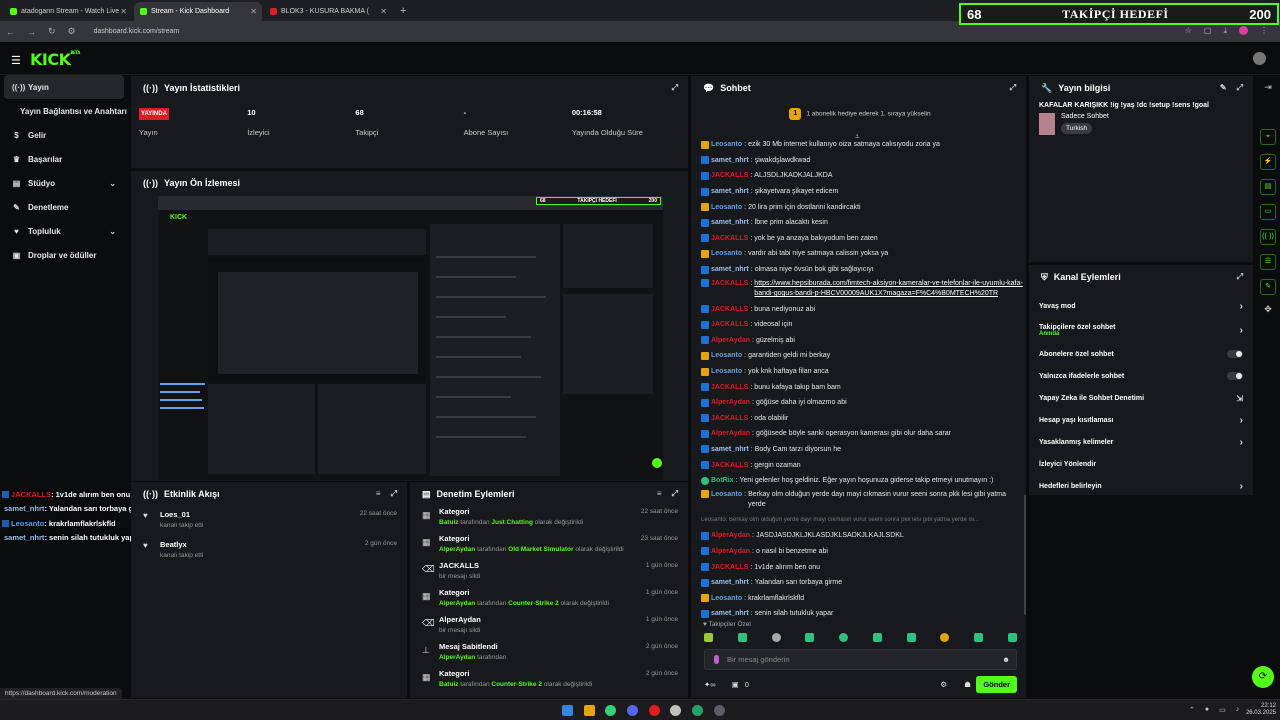  What do you see at coordinates (735, 684) in the screenshot?
I see `gift-icon: ▣` at bounding box center [735, 684].